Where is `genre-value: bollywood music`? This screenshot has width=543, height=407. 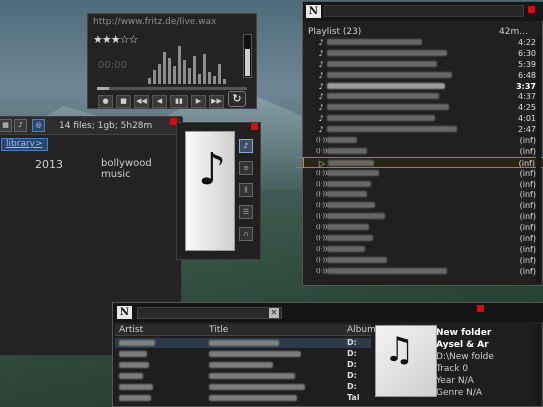 genre-value: bollywood music is located at coordinates (141, 169).